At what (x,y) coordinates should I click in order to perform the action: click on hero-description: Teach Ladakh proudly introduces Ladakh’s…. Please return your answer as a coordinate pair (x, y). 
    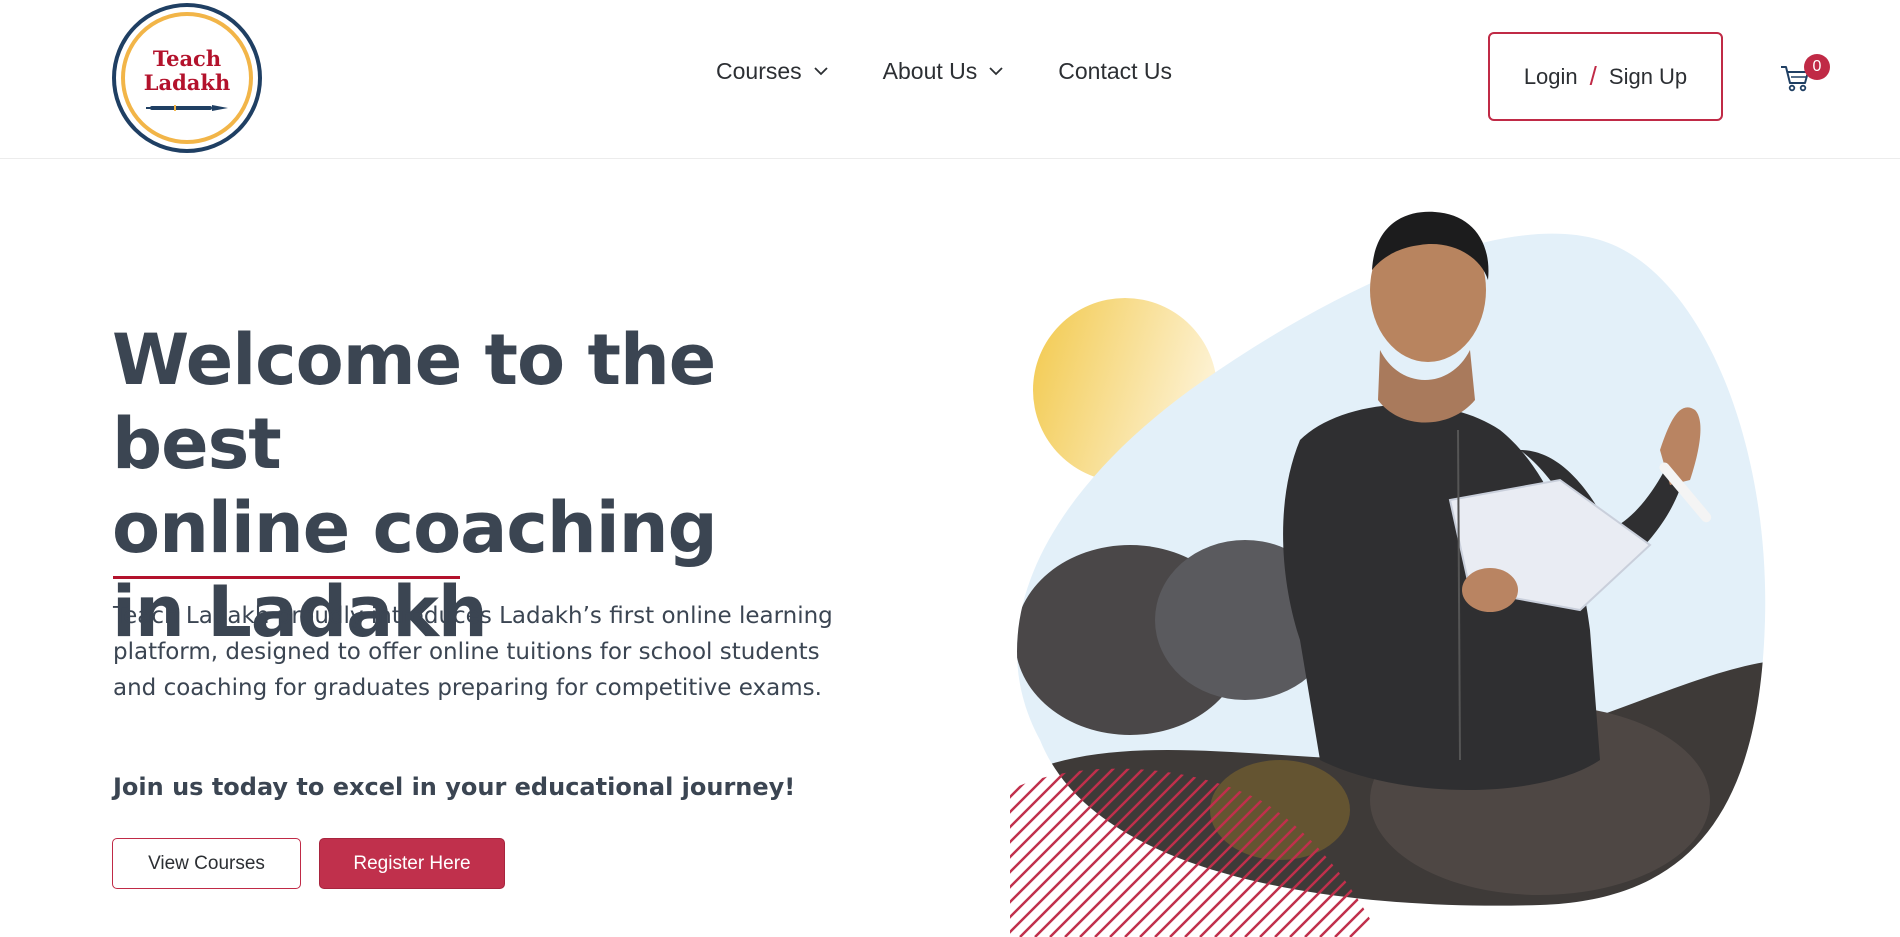
    Looking at the image, I should click on (473, 652).